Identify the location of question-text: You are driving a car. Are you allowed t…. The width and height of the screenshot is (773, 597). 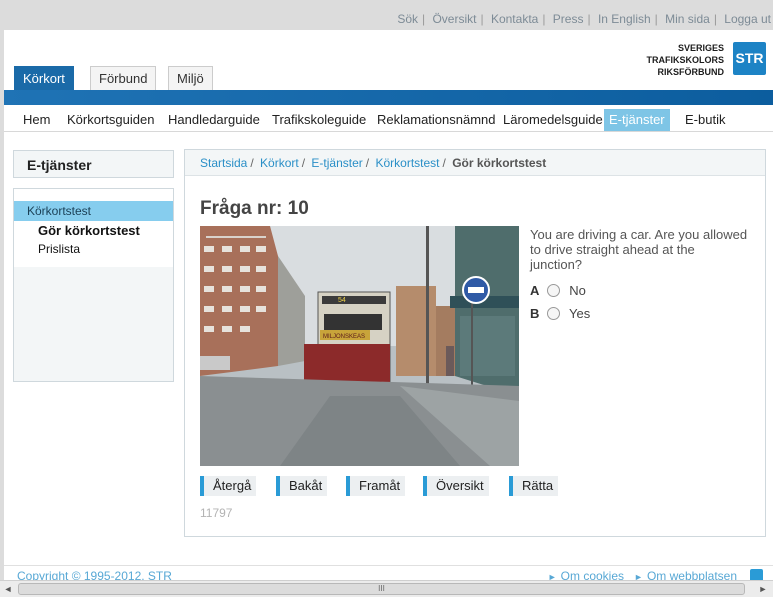
(639, 249).